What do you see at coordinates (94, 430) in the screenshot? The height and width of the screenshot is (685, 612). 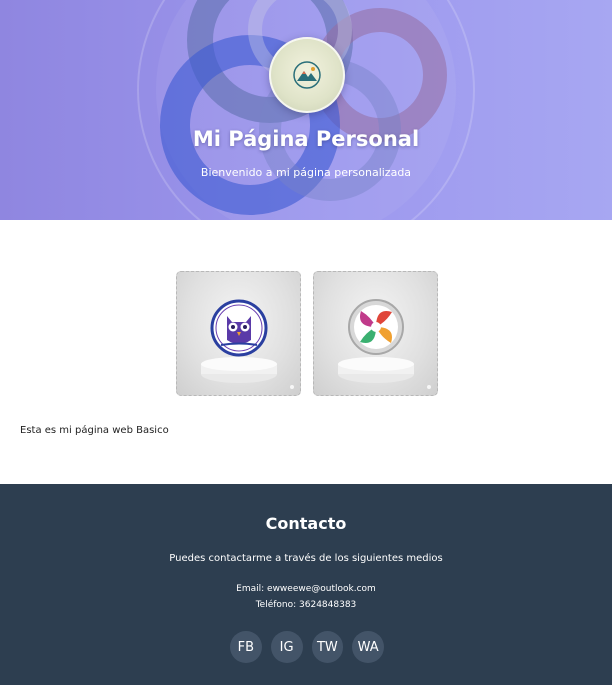 I see `intro-text: Esta es mi página web Basico` at bounding box center [94, 430].